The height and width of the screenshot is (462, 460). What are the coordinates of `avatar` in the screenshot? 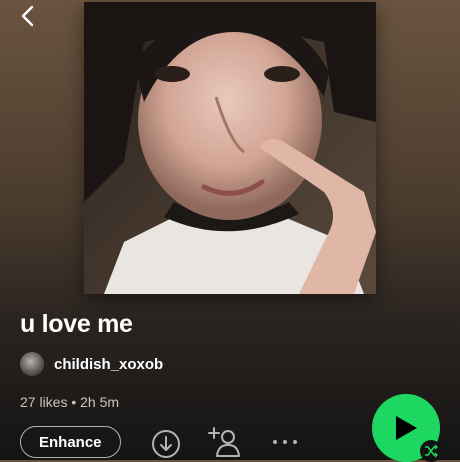 It's located at (32, 364).